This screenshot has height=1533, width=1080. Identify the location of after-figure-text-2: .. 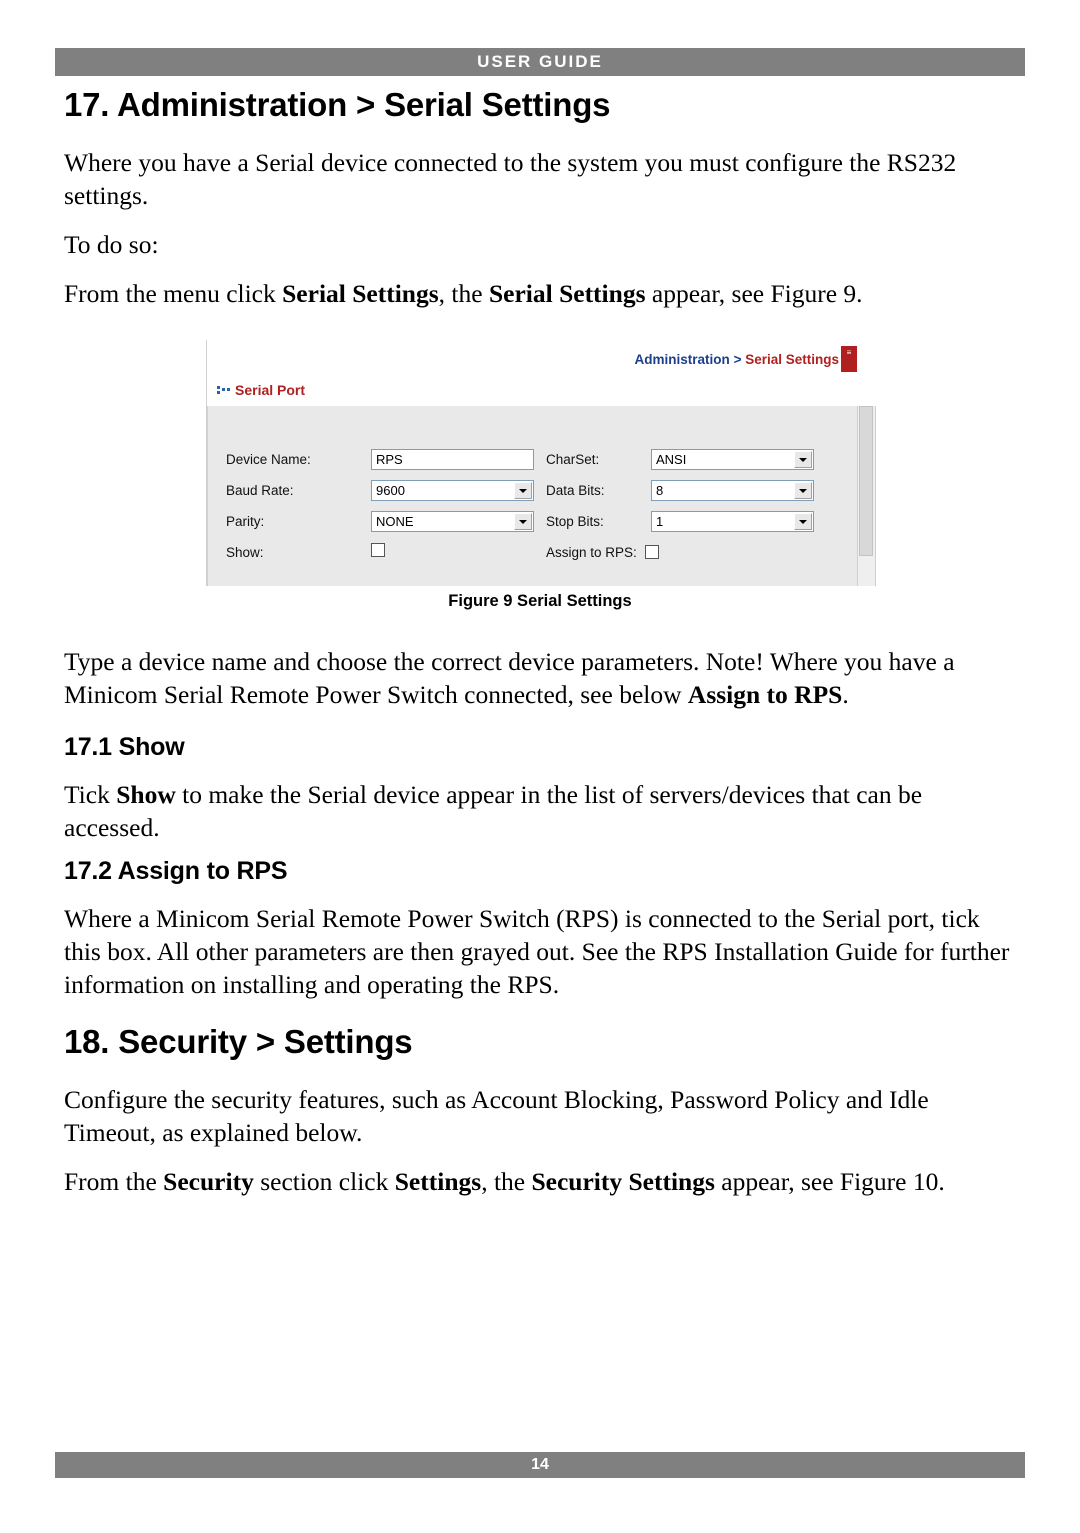
(845, 694).